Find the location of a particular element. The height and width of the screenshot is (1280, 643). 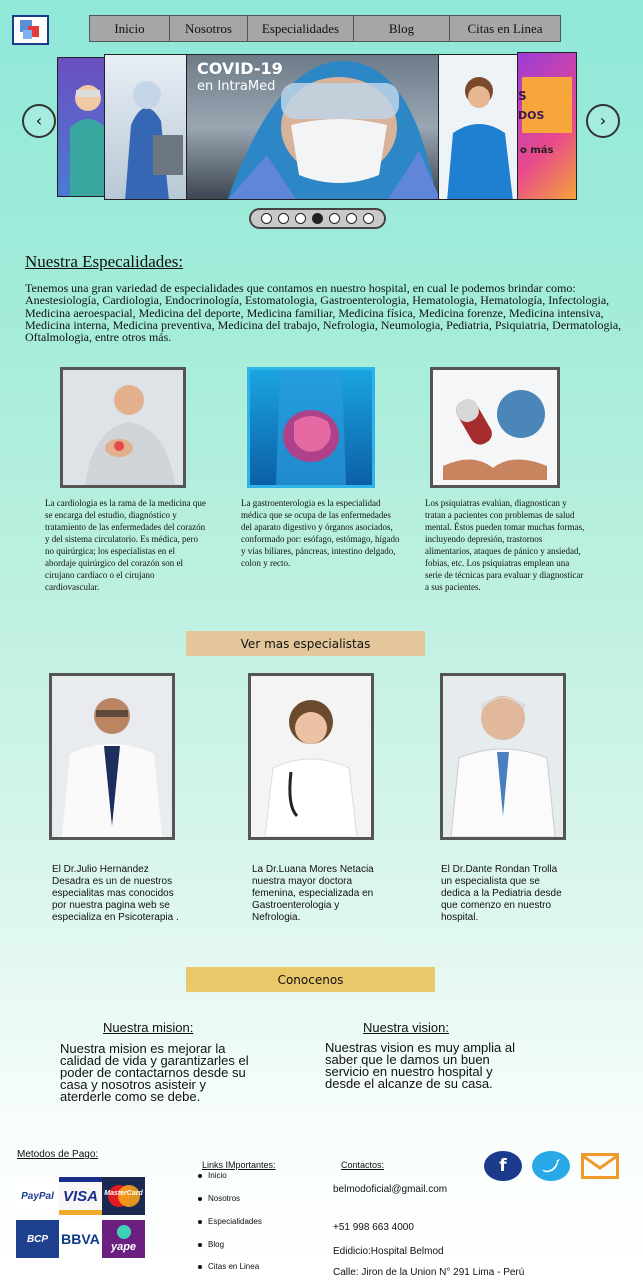

chevron-right-icon: › is located at coordinates (603, 120).